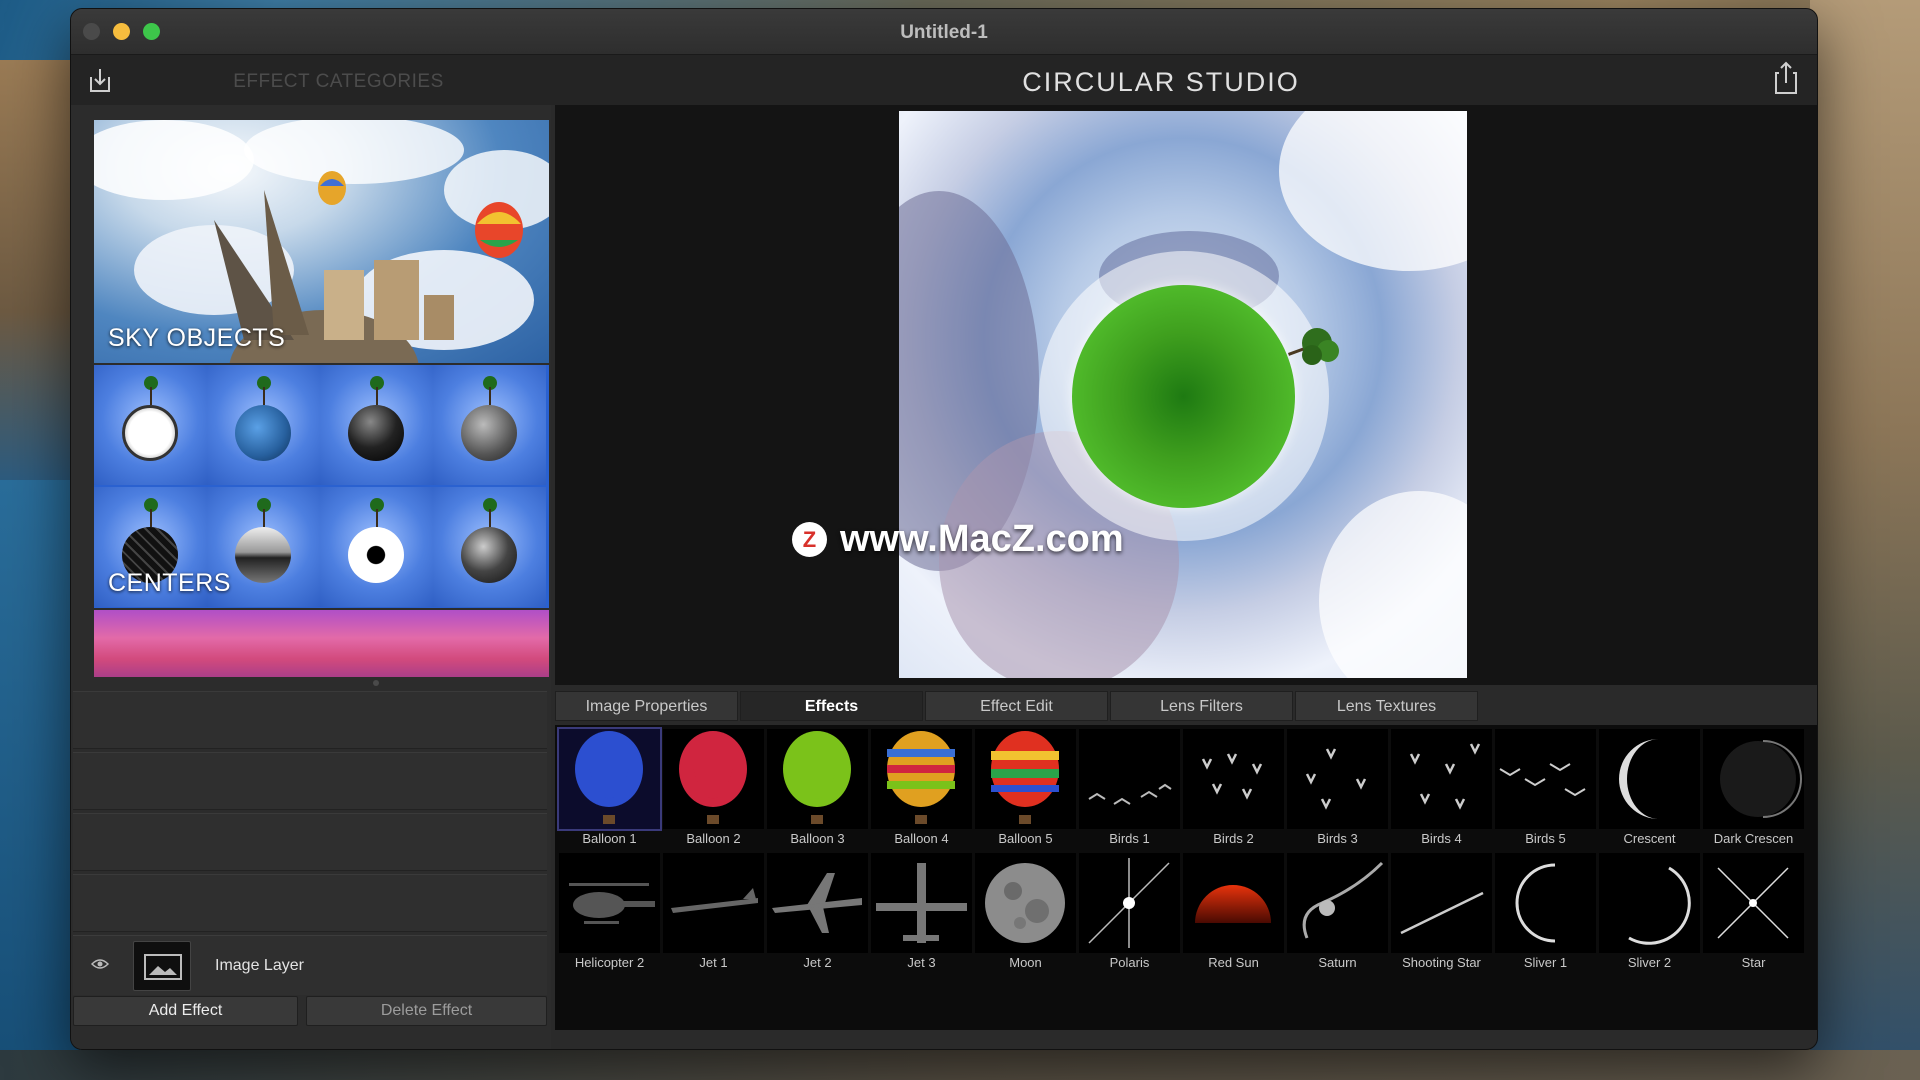  Describe the element at coordinates (921, 903) in the screenshot. I see `jet-icon` at that location.